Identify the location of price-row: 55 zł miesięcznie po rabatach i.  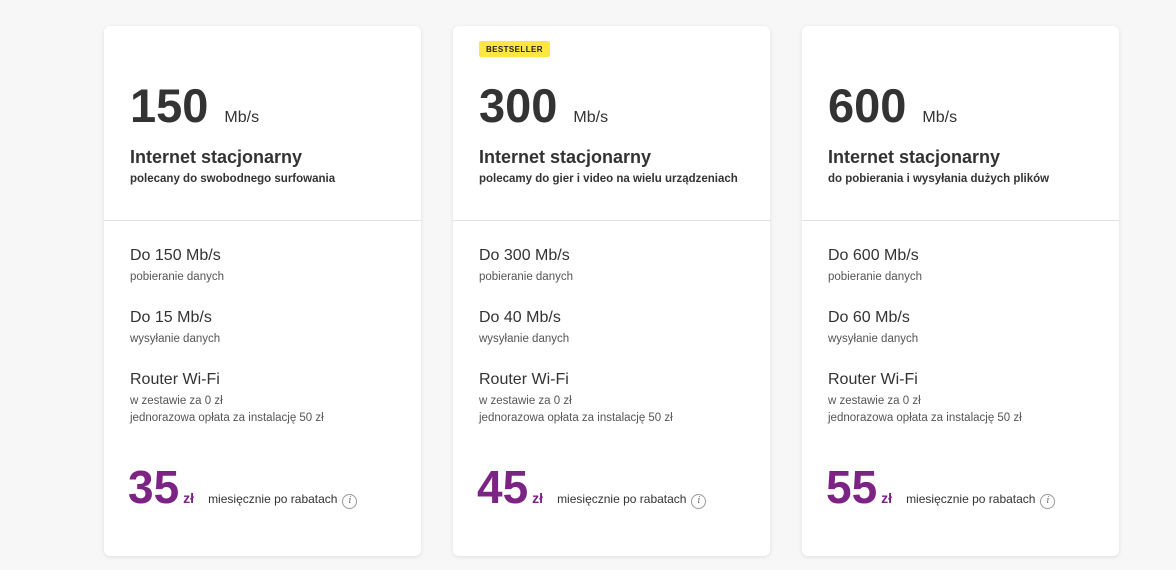
(941, 487).